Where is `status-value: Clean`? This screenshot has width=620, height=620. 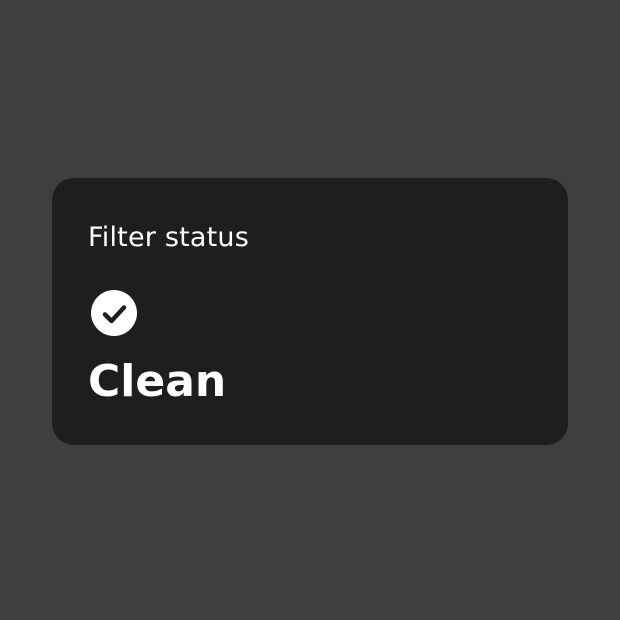 status-value: Clean is located at coordinates (157, 381).